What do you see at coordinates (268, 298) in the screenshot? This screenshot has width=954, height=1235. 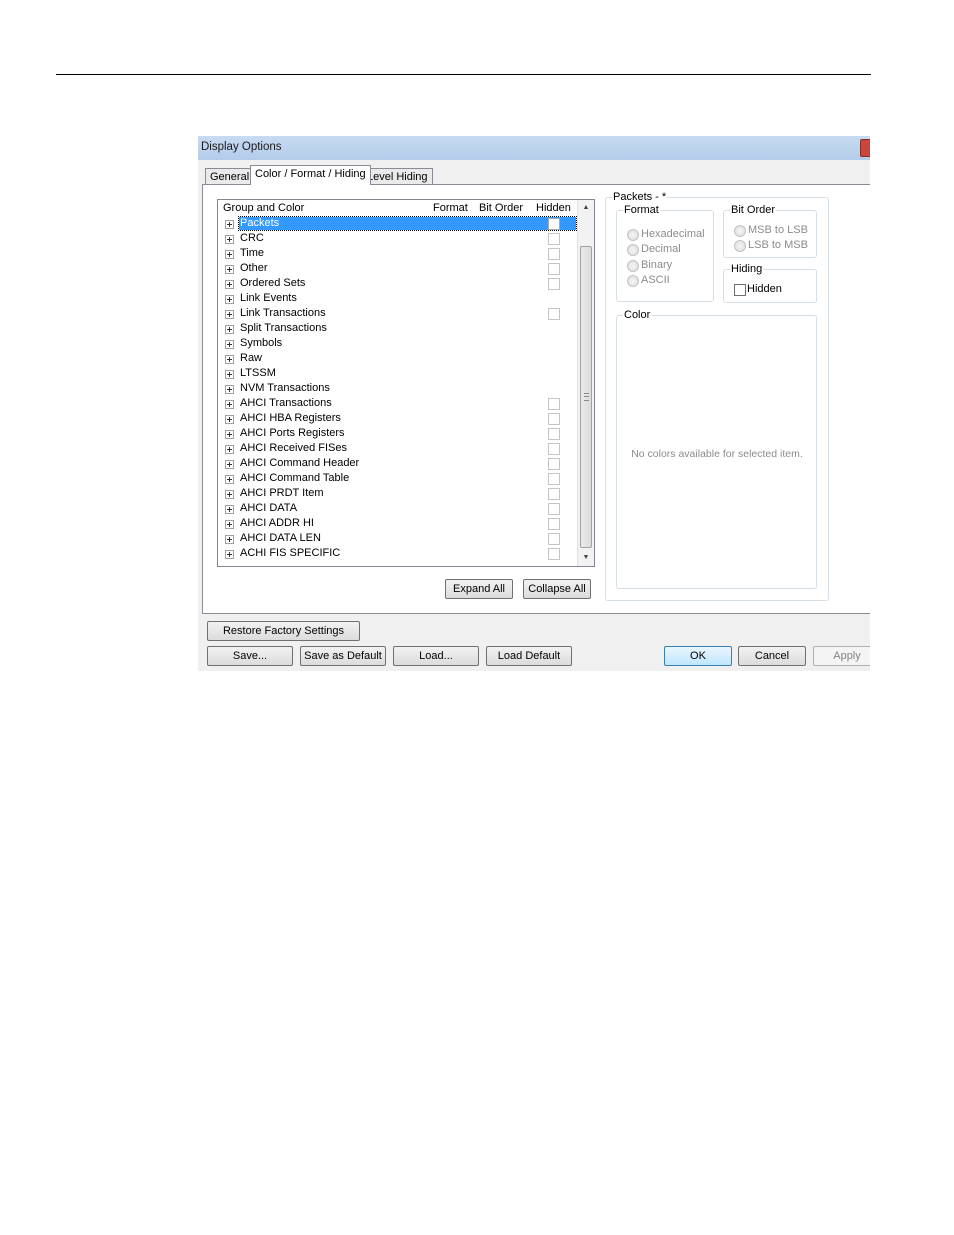 I see `tree-row-label: Link Events` at bounding box center [268, 298].